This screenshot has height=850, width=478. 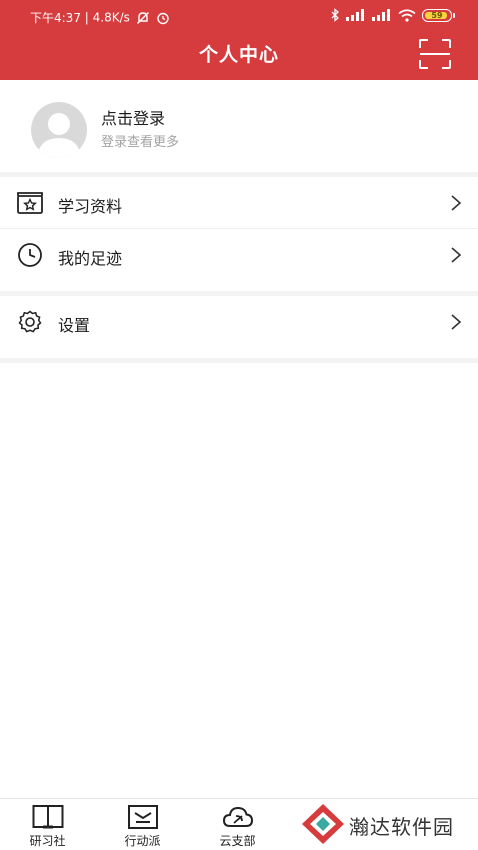 I want to click on profile-card: 点击登录 登录查看更多, so click(x=239, y=126).